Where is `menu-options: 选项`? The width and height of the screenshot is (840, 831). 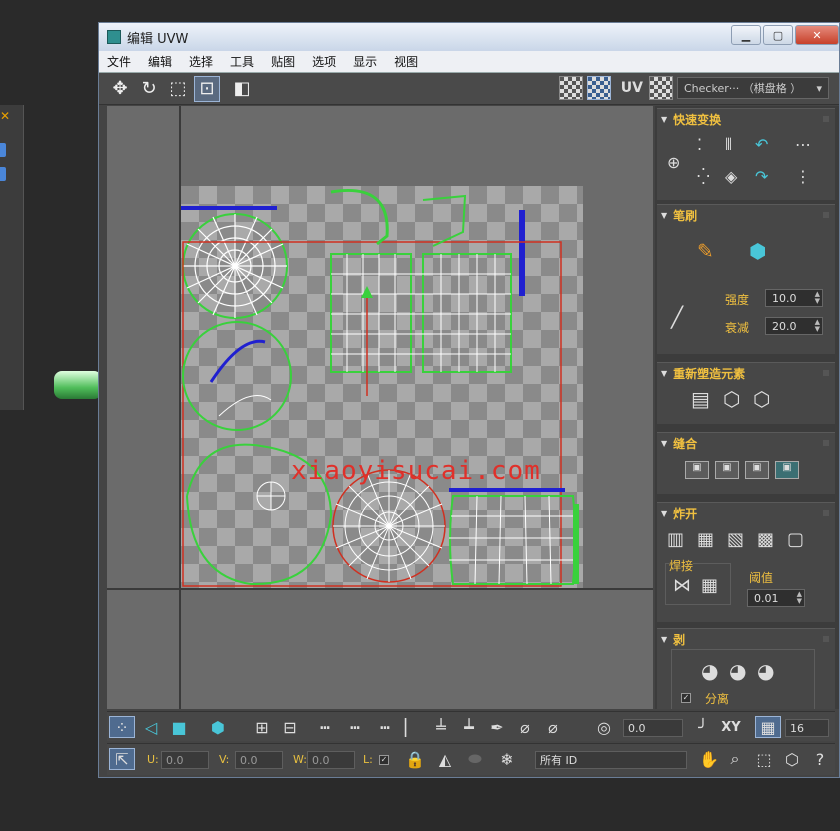 menu-options: 选项 is located at coordinates (324, 61).